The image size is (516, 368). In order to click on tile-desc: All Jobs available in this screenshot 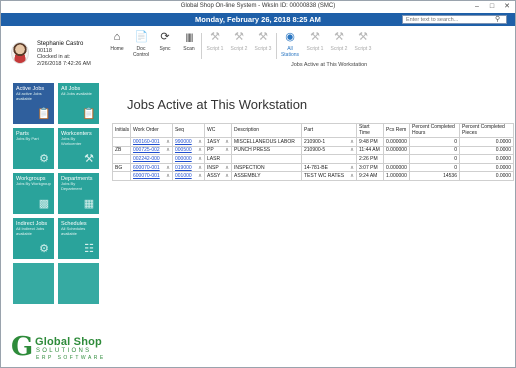, I will do `click(76, 93)`.